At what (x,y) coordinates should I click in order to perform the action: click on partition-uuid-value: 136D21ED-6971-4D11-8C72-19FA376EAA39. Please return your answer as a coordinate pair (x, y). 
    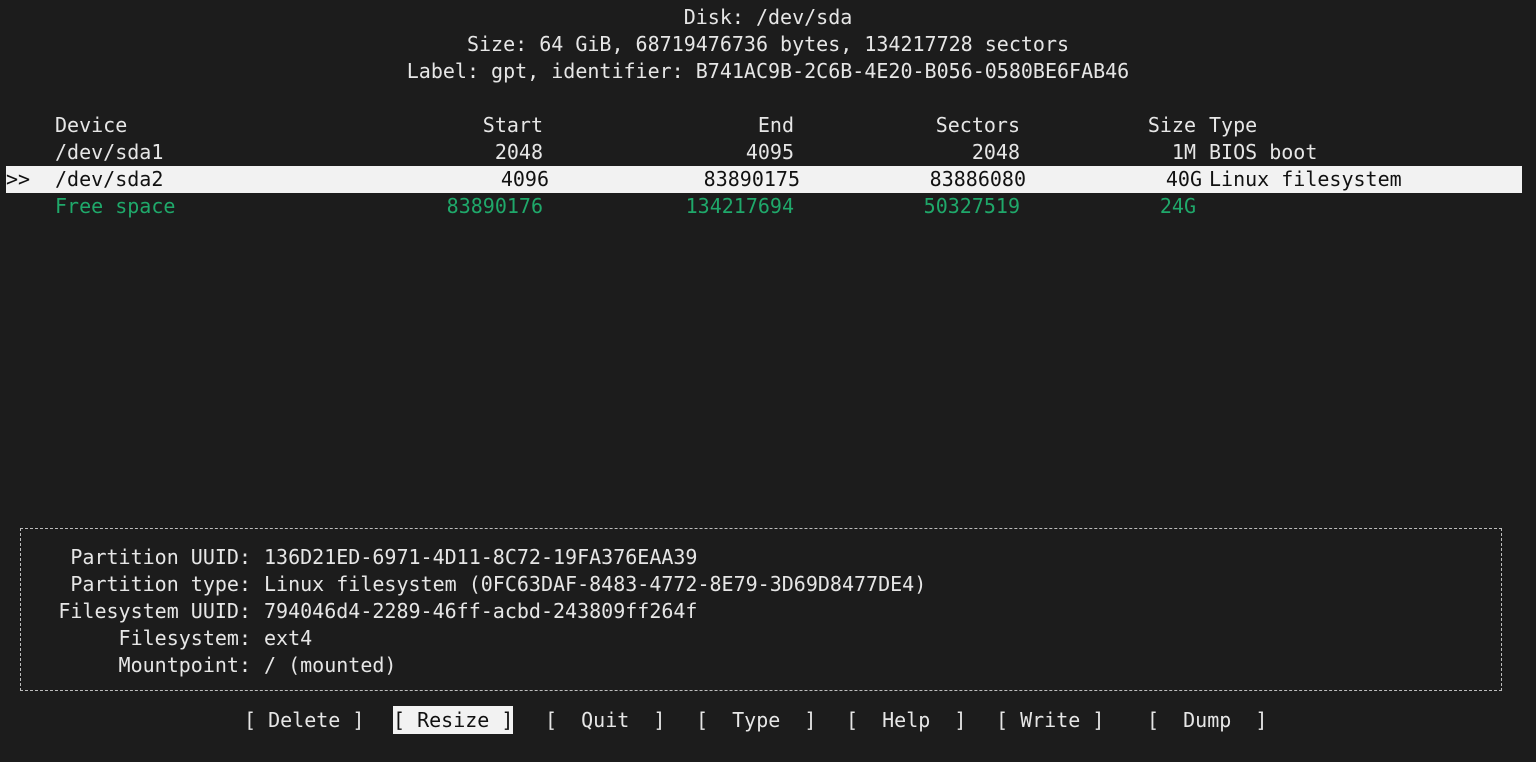
    Looking at the image, I should click on (481, 557).